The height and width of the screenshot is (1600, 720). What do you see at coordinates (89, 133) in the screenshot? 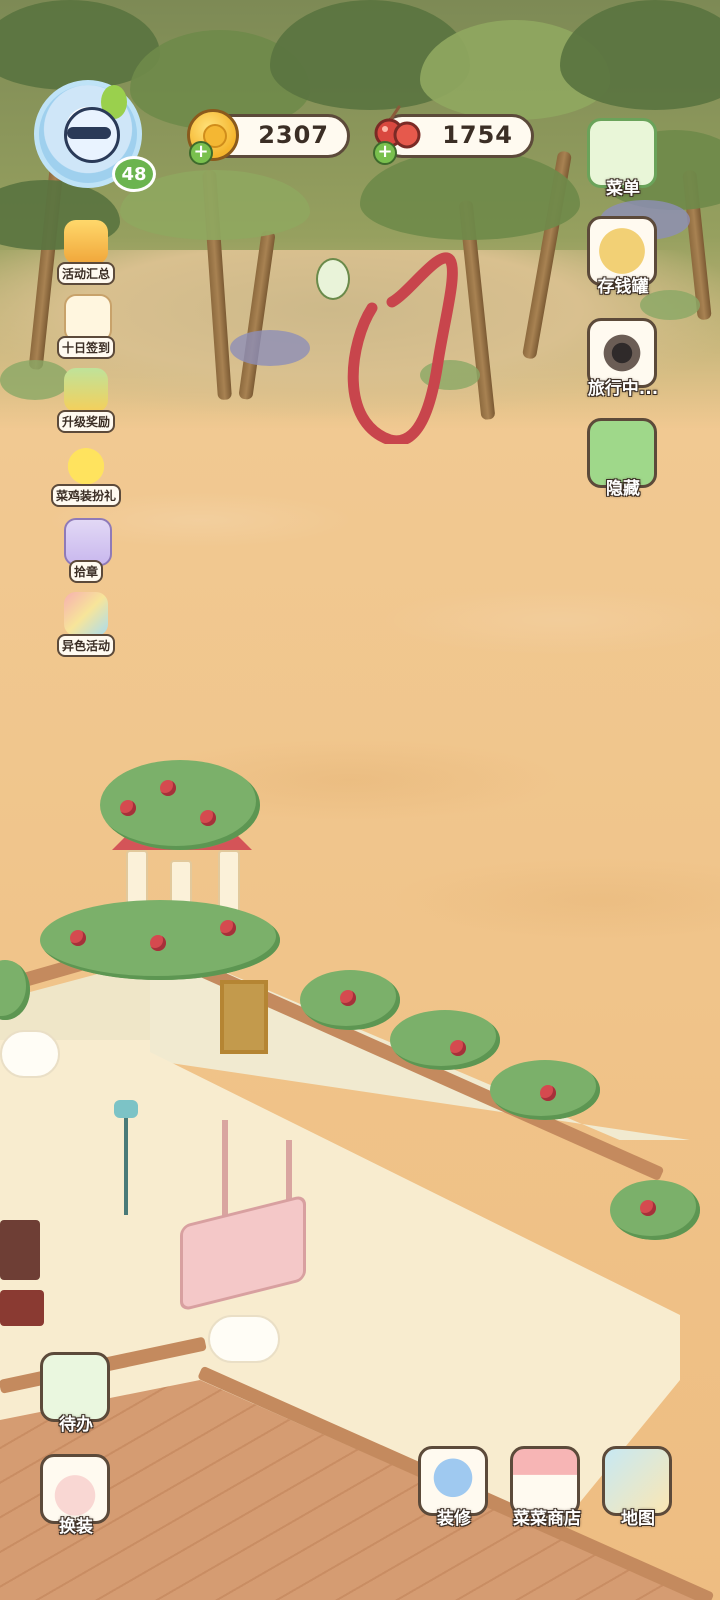
I see `avatar-glasses` at bounding box center [89, 133].